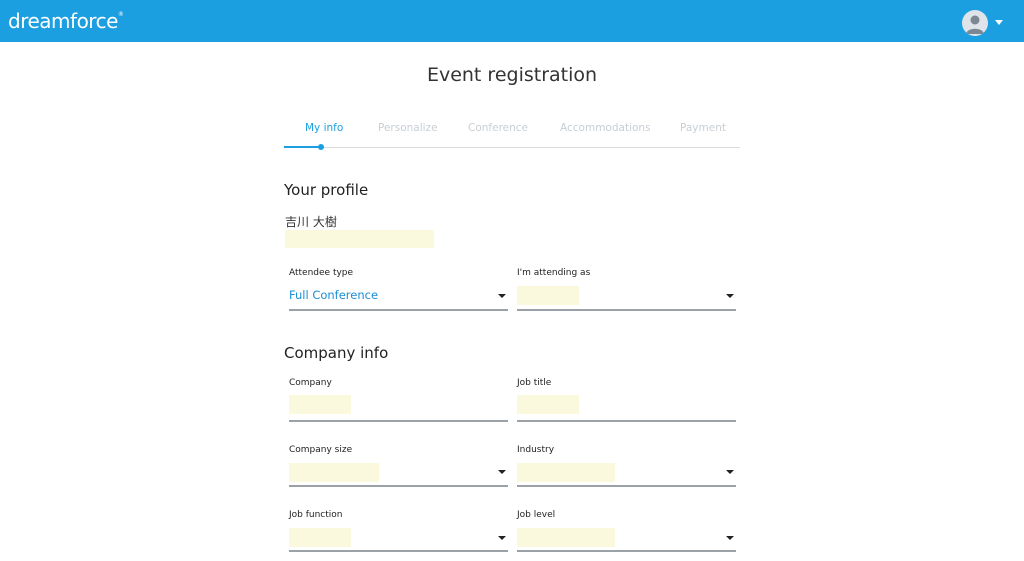 The width and height of the screenshot is (1024, 561). I want to click on section-title-profile: Your profile, so click(326, 190).